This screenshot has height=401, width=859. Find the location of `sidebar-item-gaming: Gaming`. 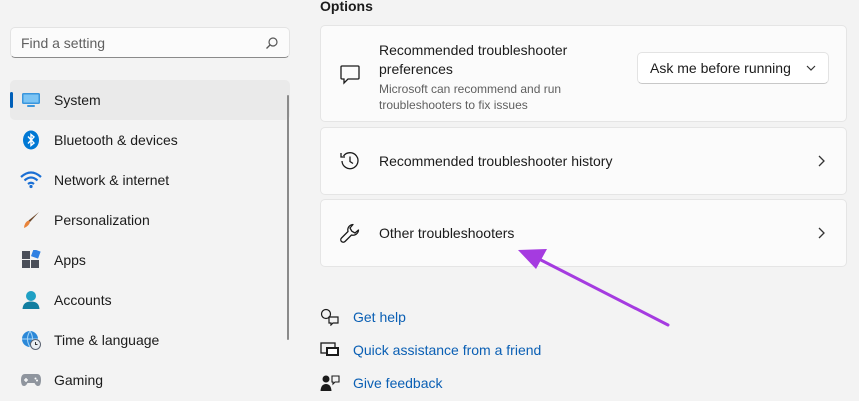

sidebar-item-gaming: Gaming is located at coordinates (150, 380).